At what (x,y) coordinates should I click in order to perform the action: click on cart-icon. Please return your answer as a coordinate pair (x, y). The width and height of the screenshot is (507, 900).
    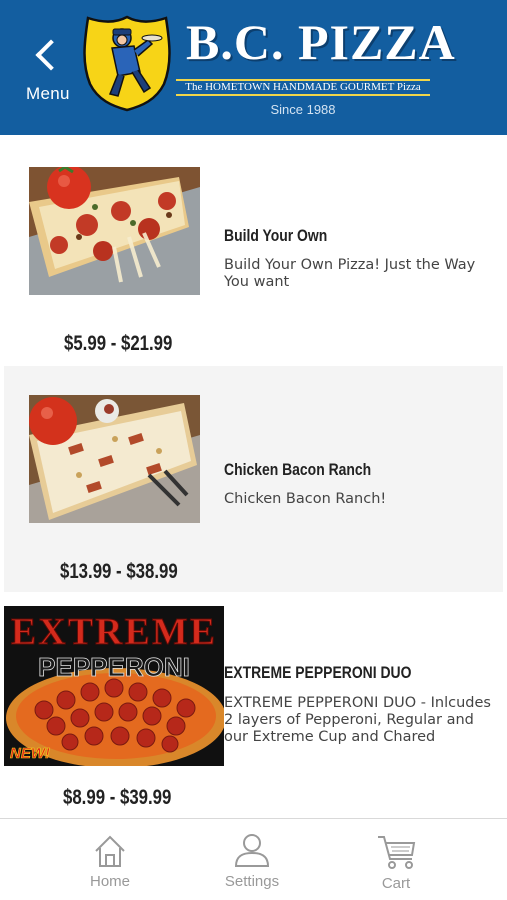
    Looking at the image, I should click on (397, 852).